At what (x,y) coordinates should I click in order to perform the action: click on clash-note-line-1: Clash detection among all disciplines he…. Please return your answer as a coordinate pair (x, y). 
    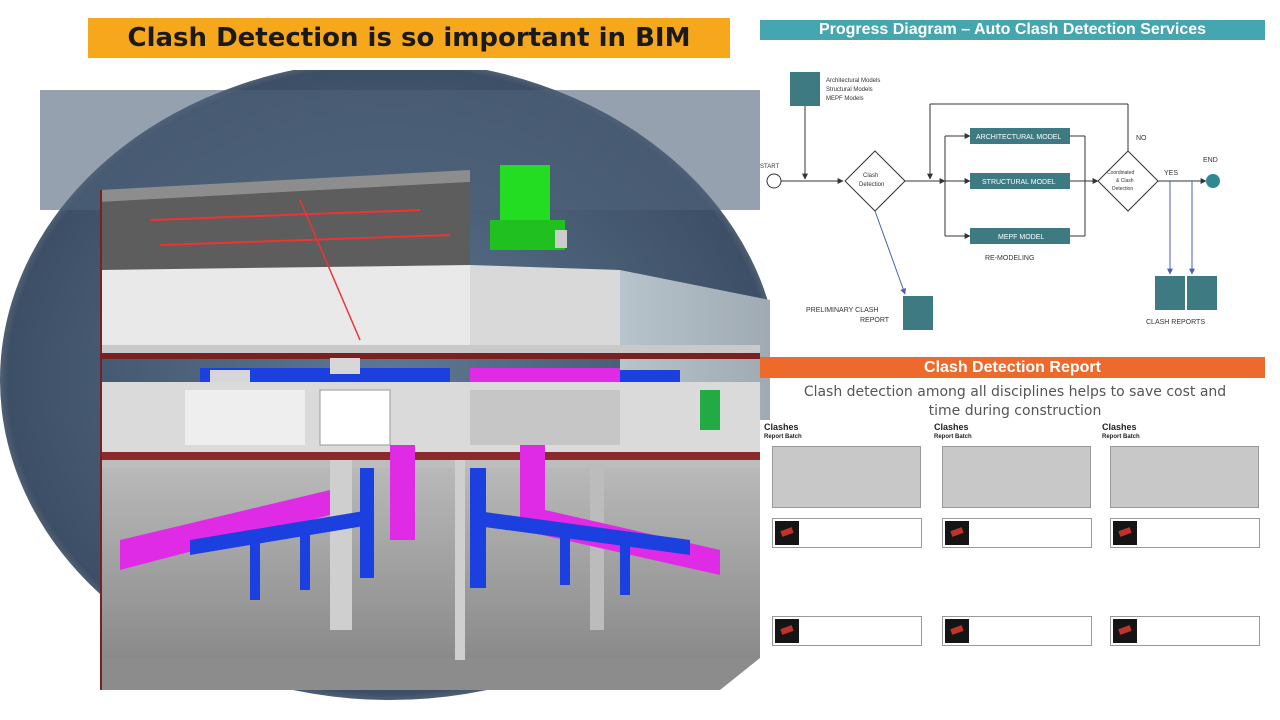
    Looking at the image, I should click on (1015, 392).